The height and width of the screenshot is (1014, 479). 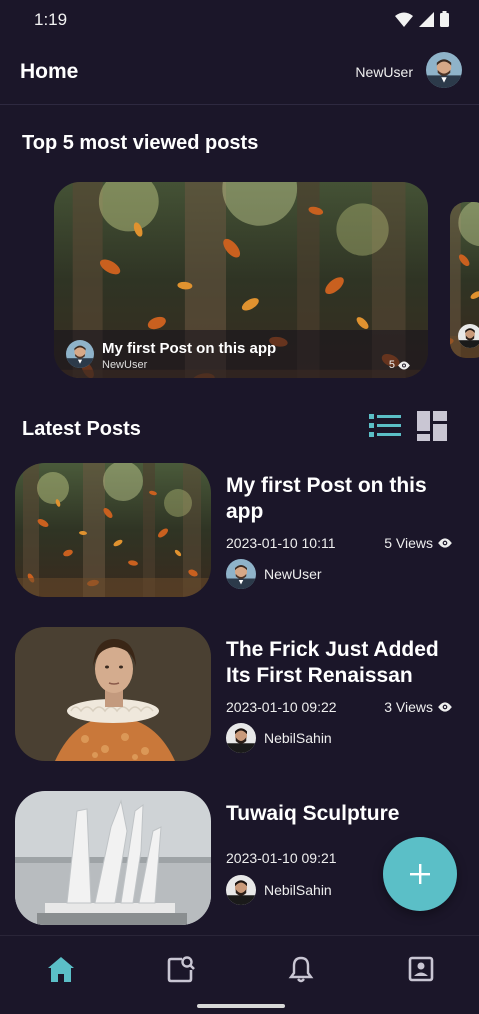 I want to click on status-icons, so click(x=422, y=19).